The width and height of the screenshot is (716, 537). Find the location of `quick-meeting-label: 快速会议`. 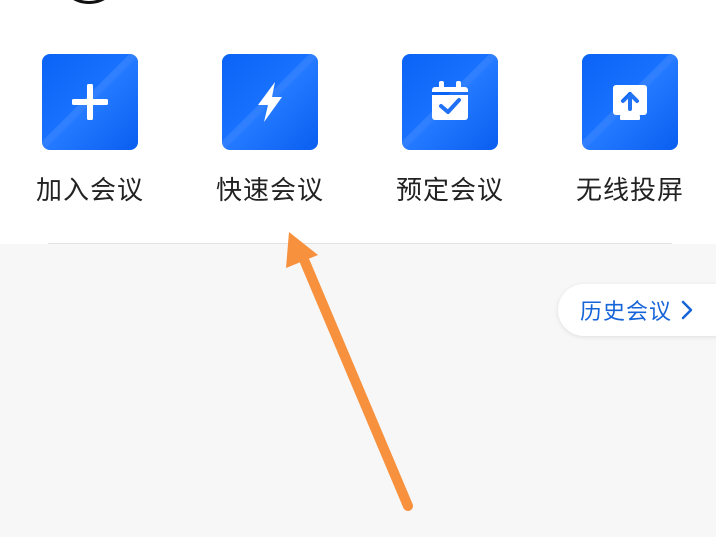

quick-meeting-label: 快速会议 is located at coordinates (269, 191).